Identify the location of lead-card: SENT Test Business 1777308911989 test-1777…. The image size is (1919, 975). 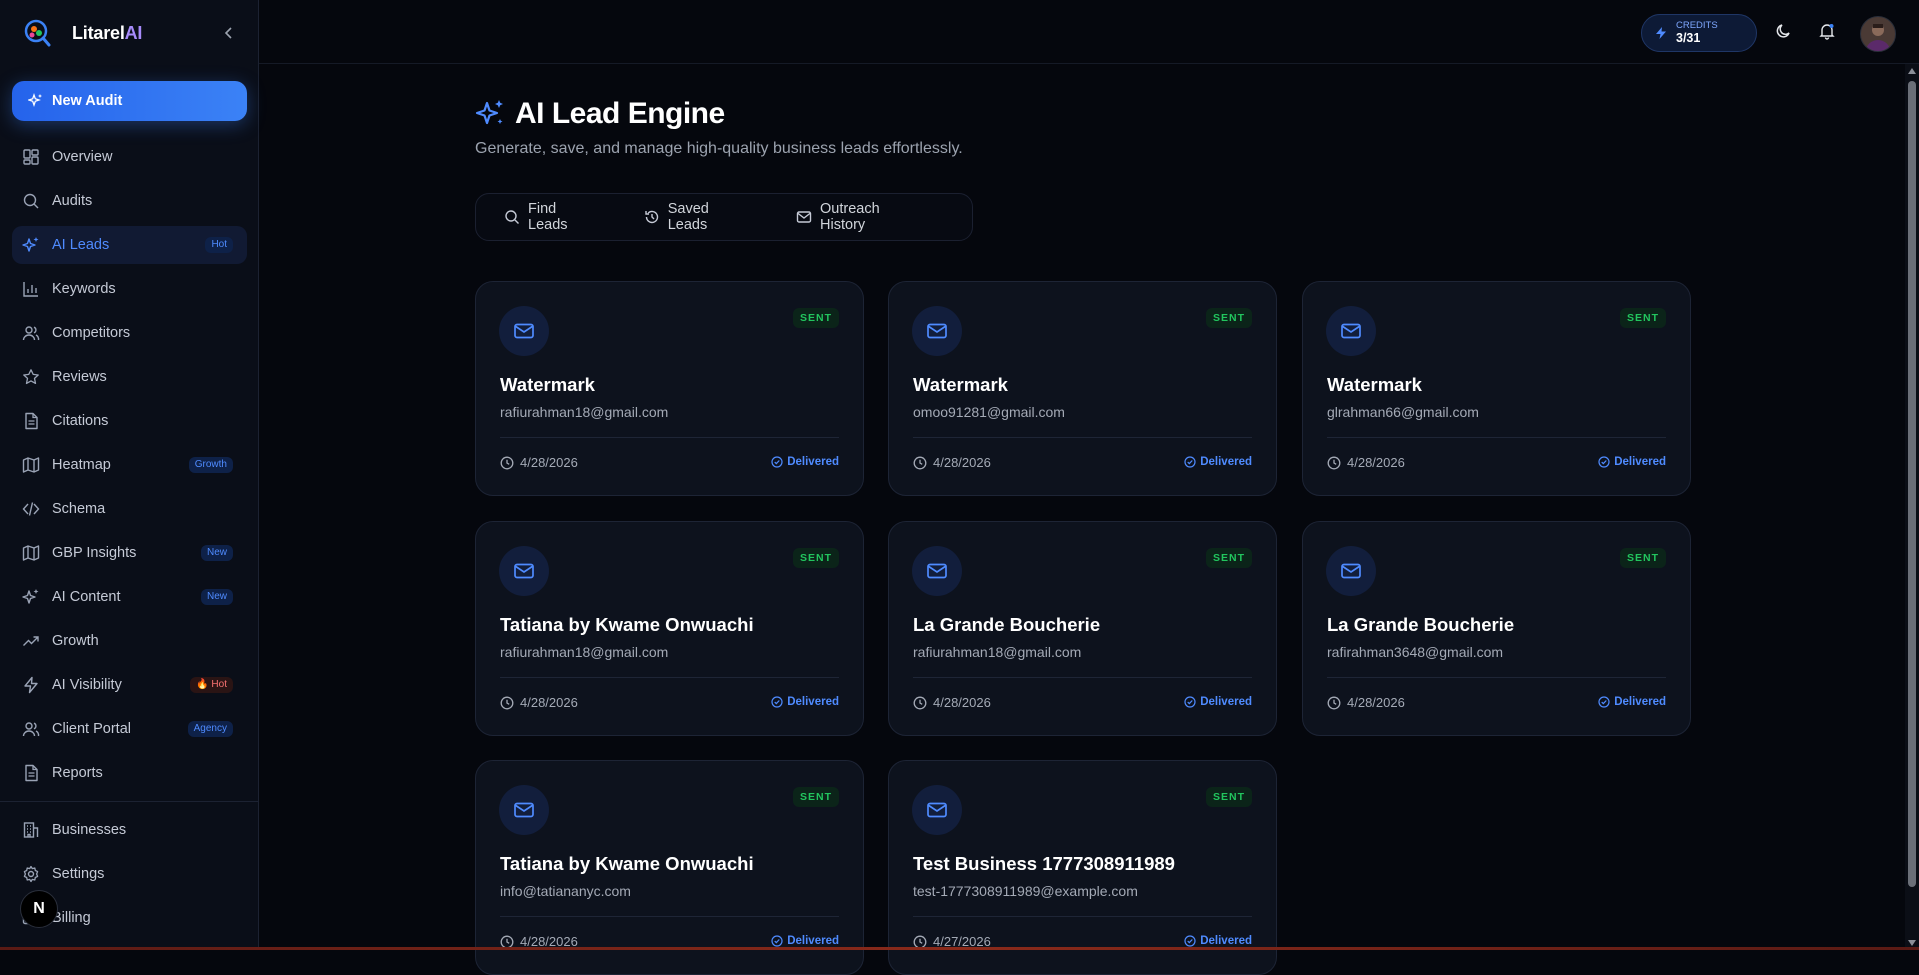
(1082, 867).